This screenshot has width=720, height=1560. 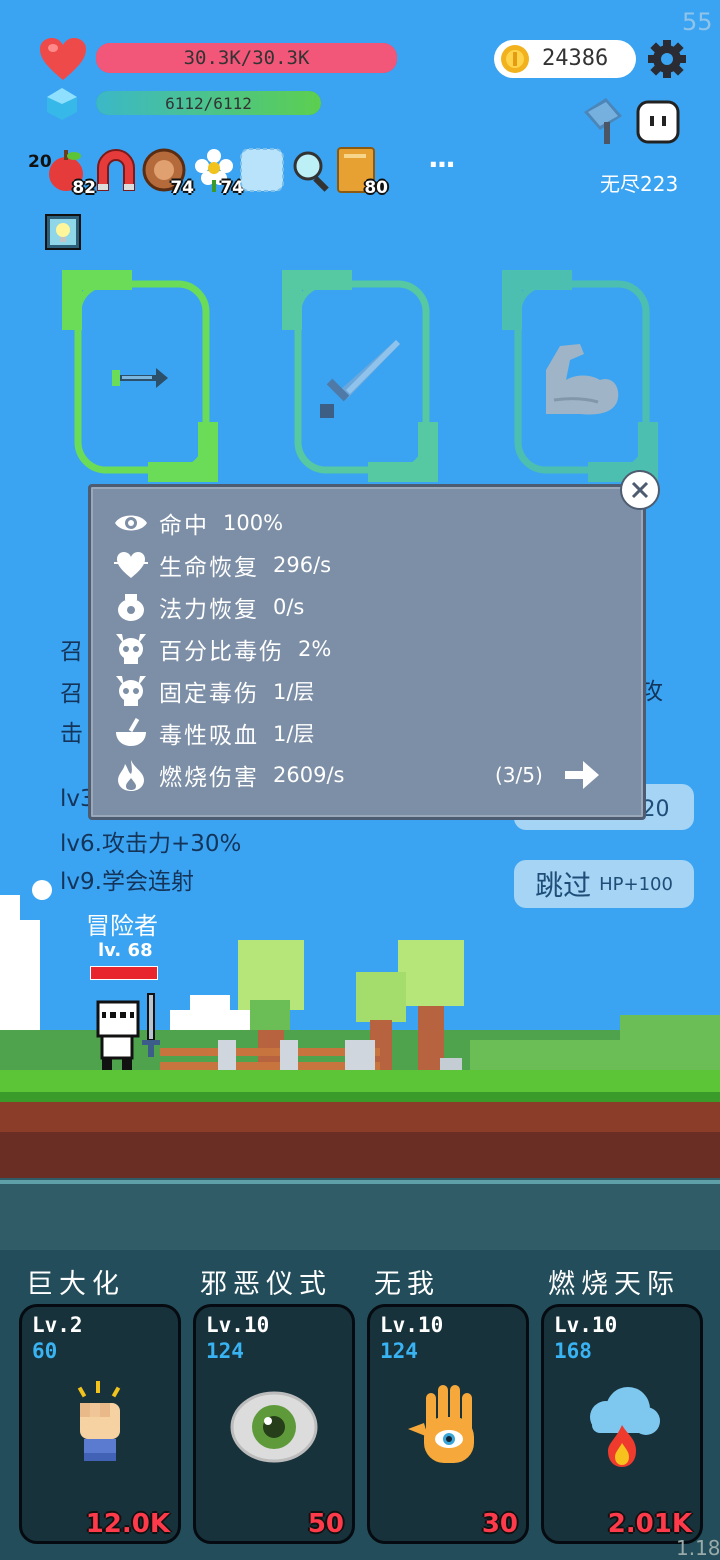 I want to click on next-page-arrow-icon, so click(x=582, y=775).